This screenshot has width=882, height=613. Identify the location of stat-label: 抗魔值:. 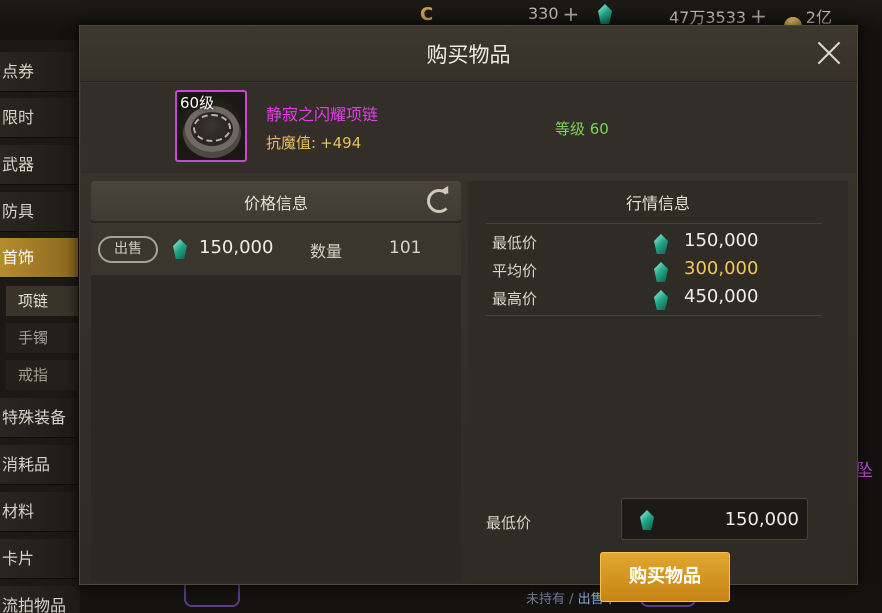
(291, 143).